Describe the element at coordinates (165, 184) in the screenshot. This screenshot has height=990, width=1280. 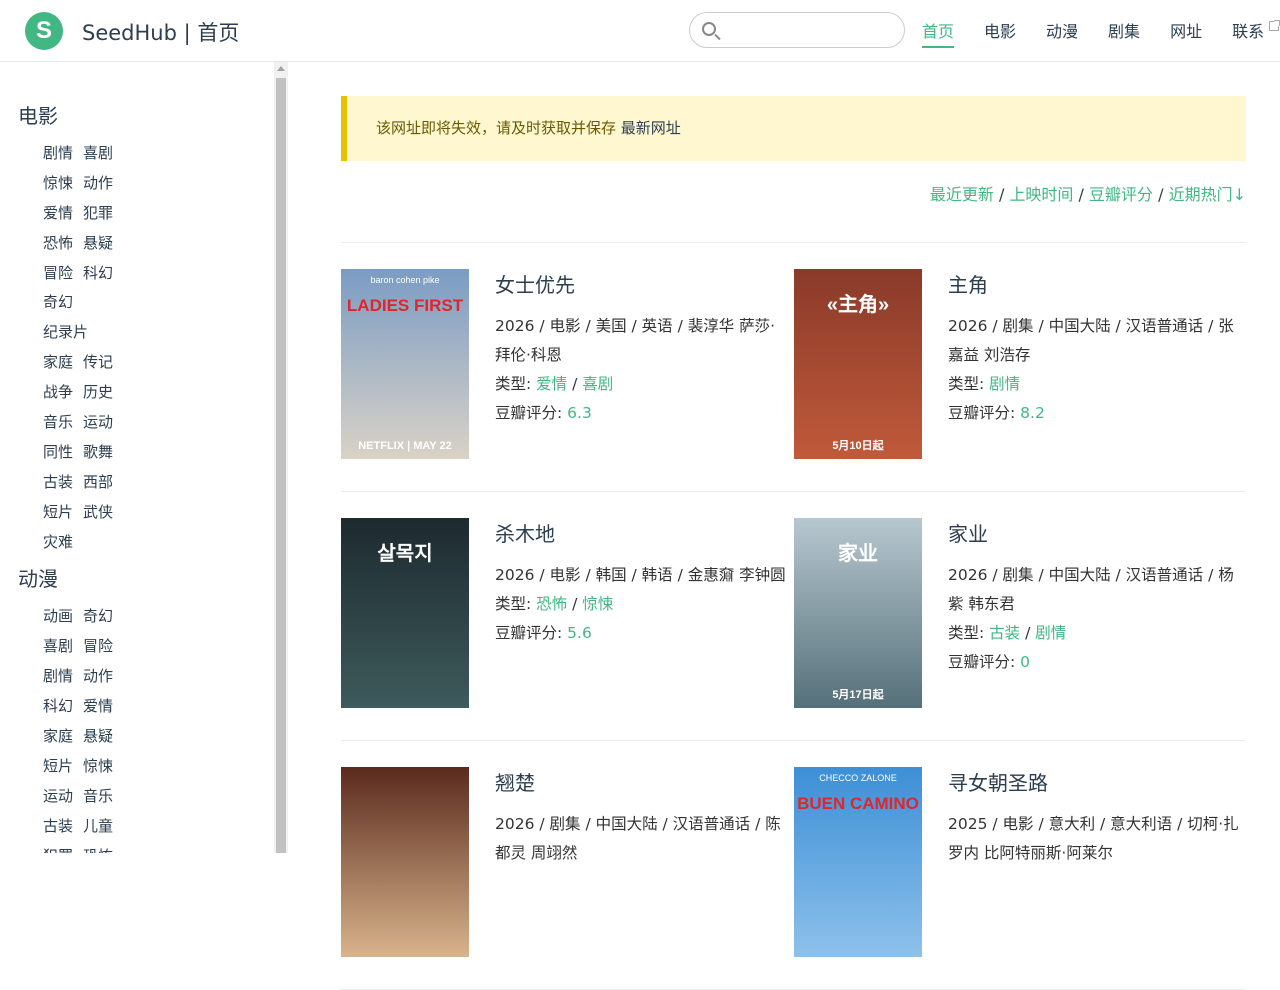
I see `sidebar-row: 惊悚 动作` at that location.